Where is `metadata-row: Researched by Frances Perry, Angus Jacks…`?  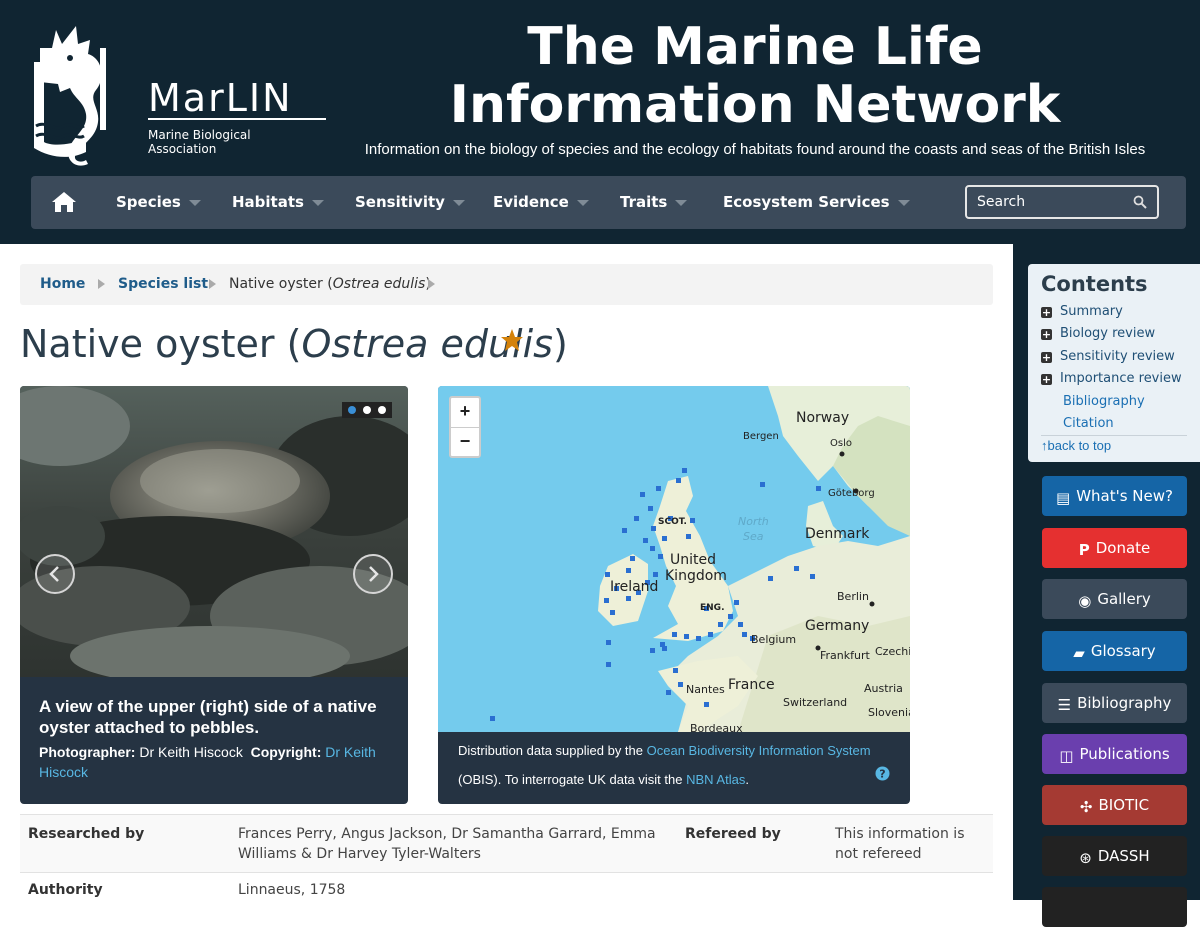 metadata-row: Researched by Frances Perry, Angus Jacks… is located at coordinates (506, 843).